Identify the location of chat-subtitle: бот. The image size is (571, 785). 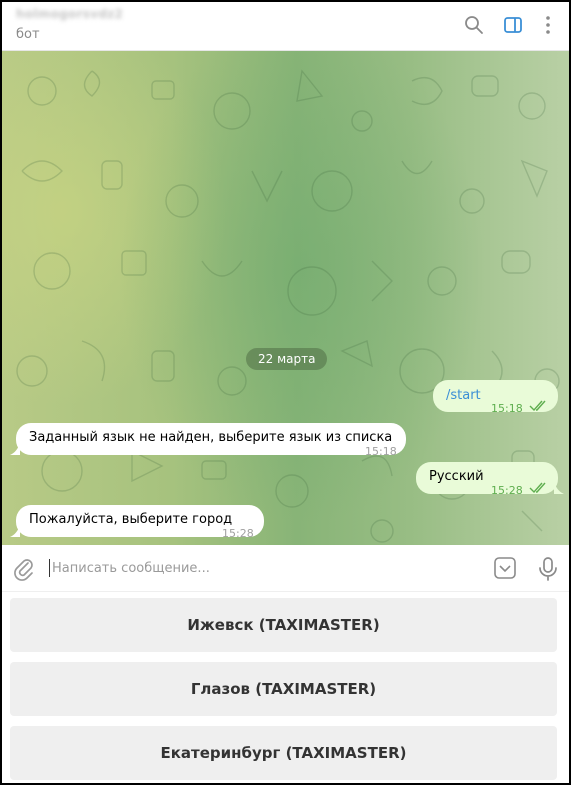
(28, 34).